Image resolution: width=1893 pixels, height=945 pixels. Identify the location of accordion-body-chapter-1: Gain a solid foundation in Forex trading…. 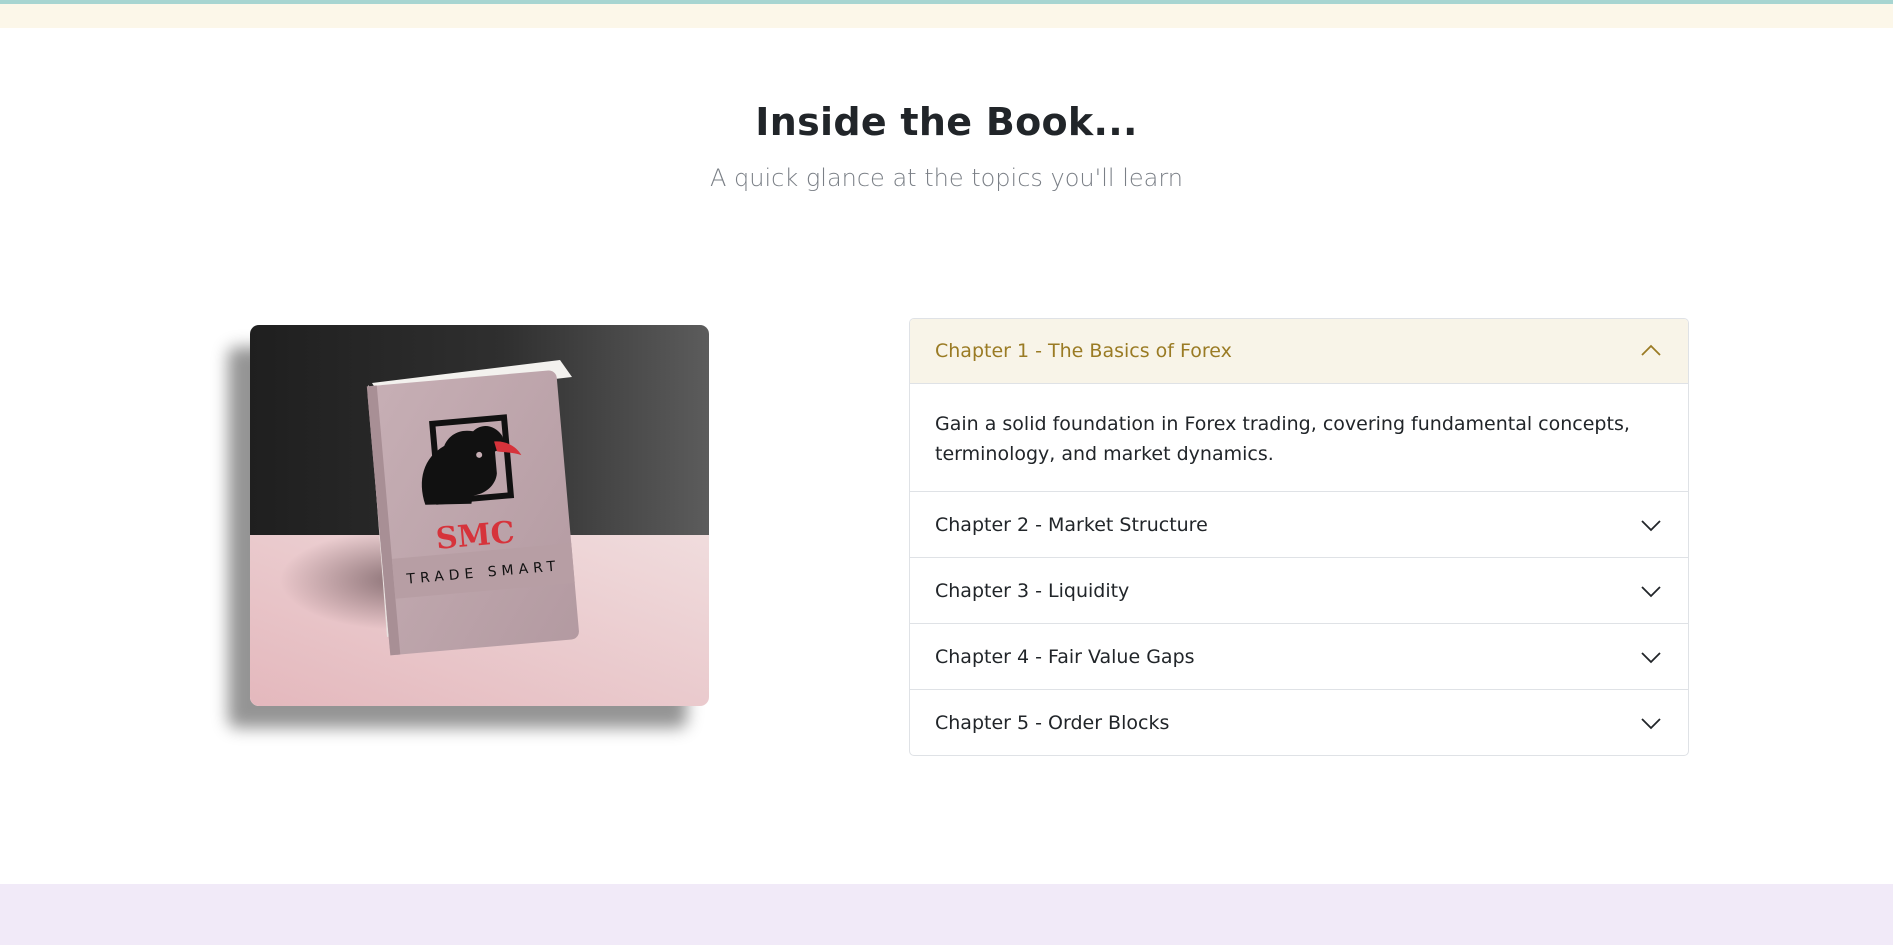
(1282, 439).